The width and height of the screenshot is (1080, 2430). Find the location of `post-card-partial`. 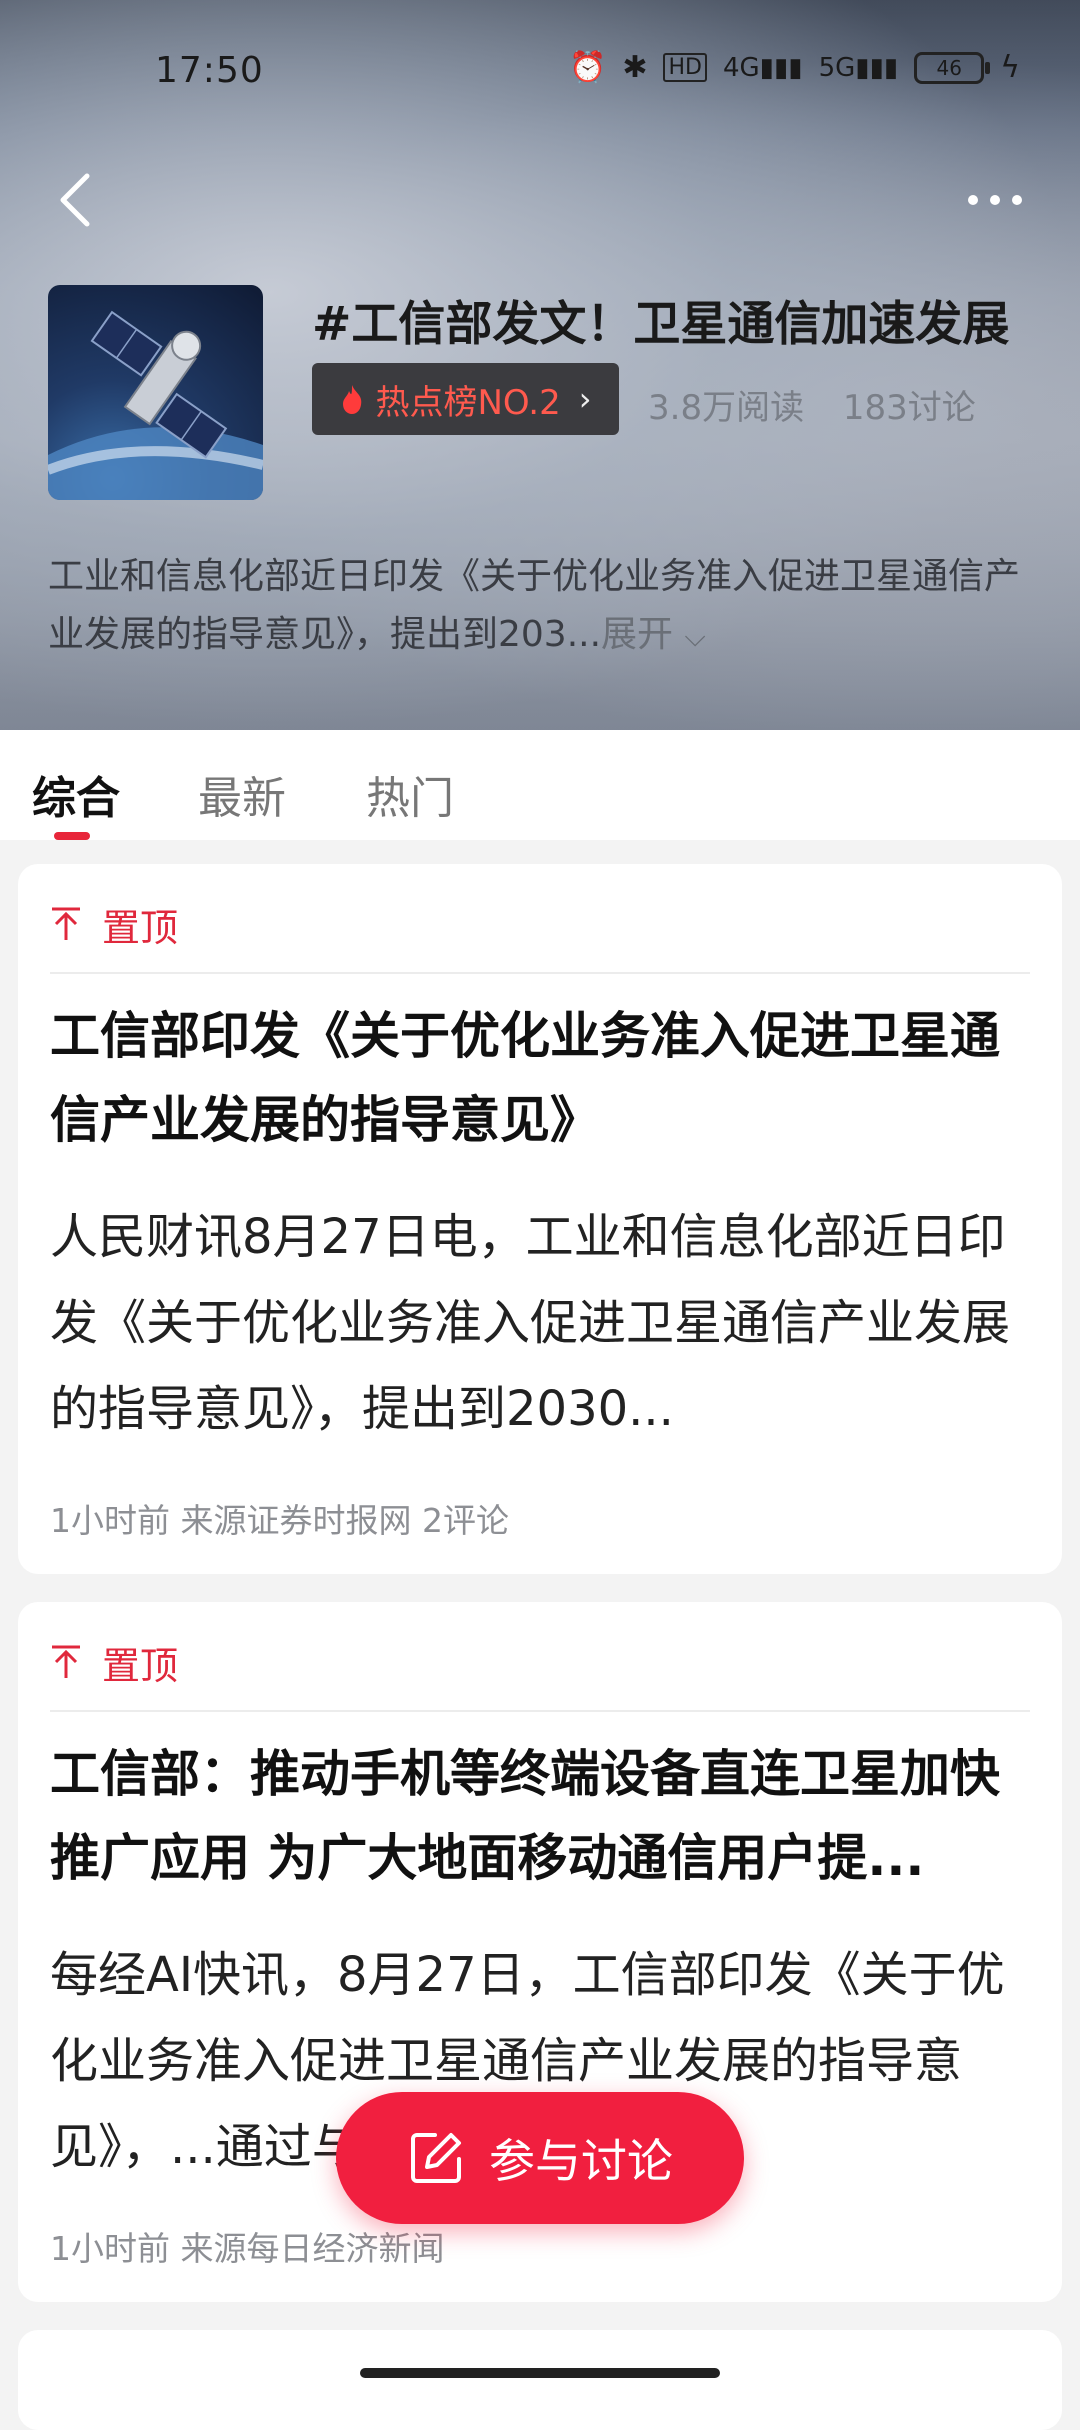

post-card-partial is located at coordinates (540, 2380).